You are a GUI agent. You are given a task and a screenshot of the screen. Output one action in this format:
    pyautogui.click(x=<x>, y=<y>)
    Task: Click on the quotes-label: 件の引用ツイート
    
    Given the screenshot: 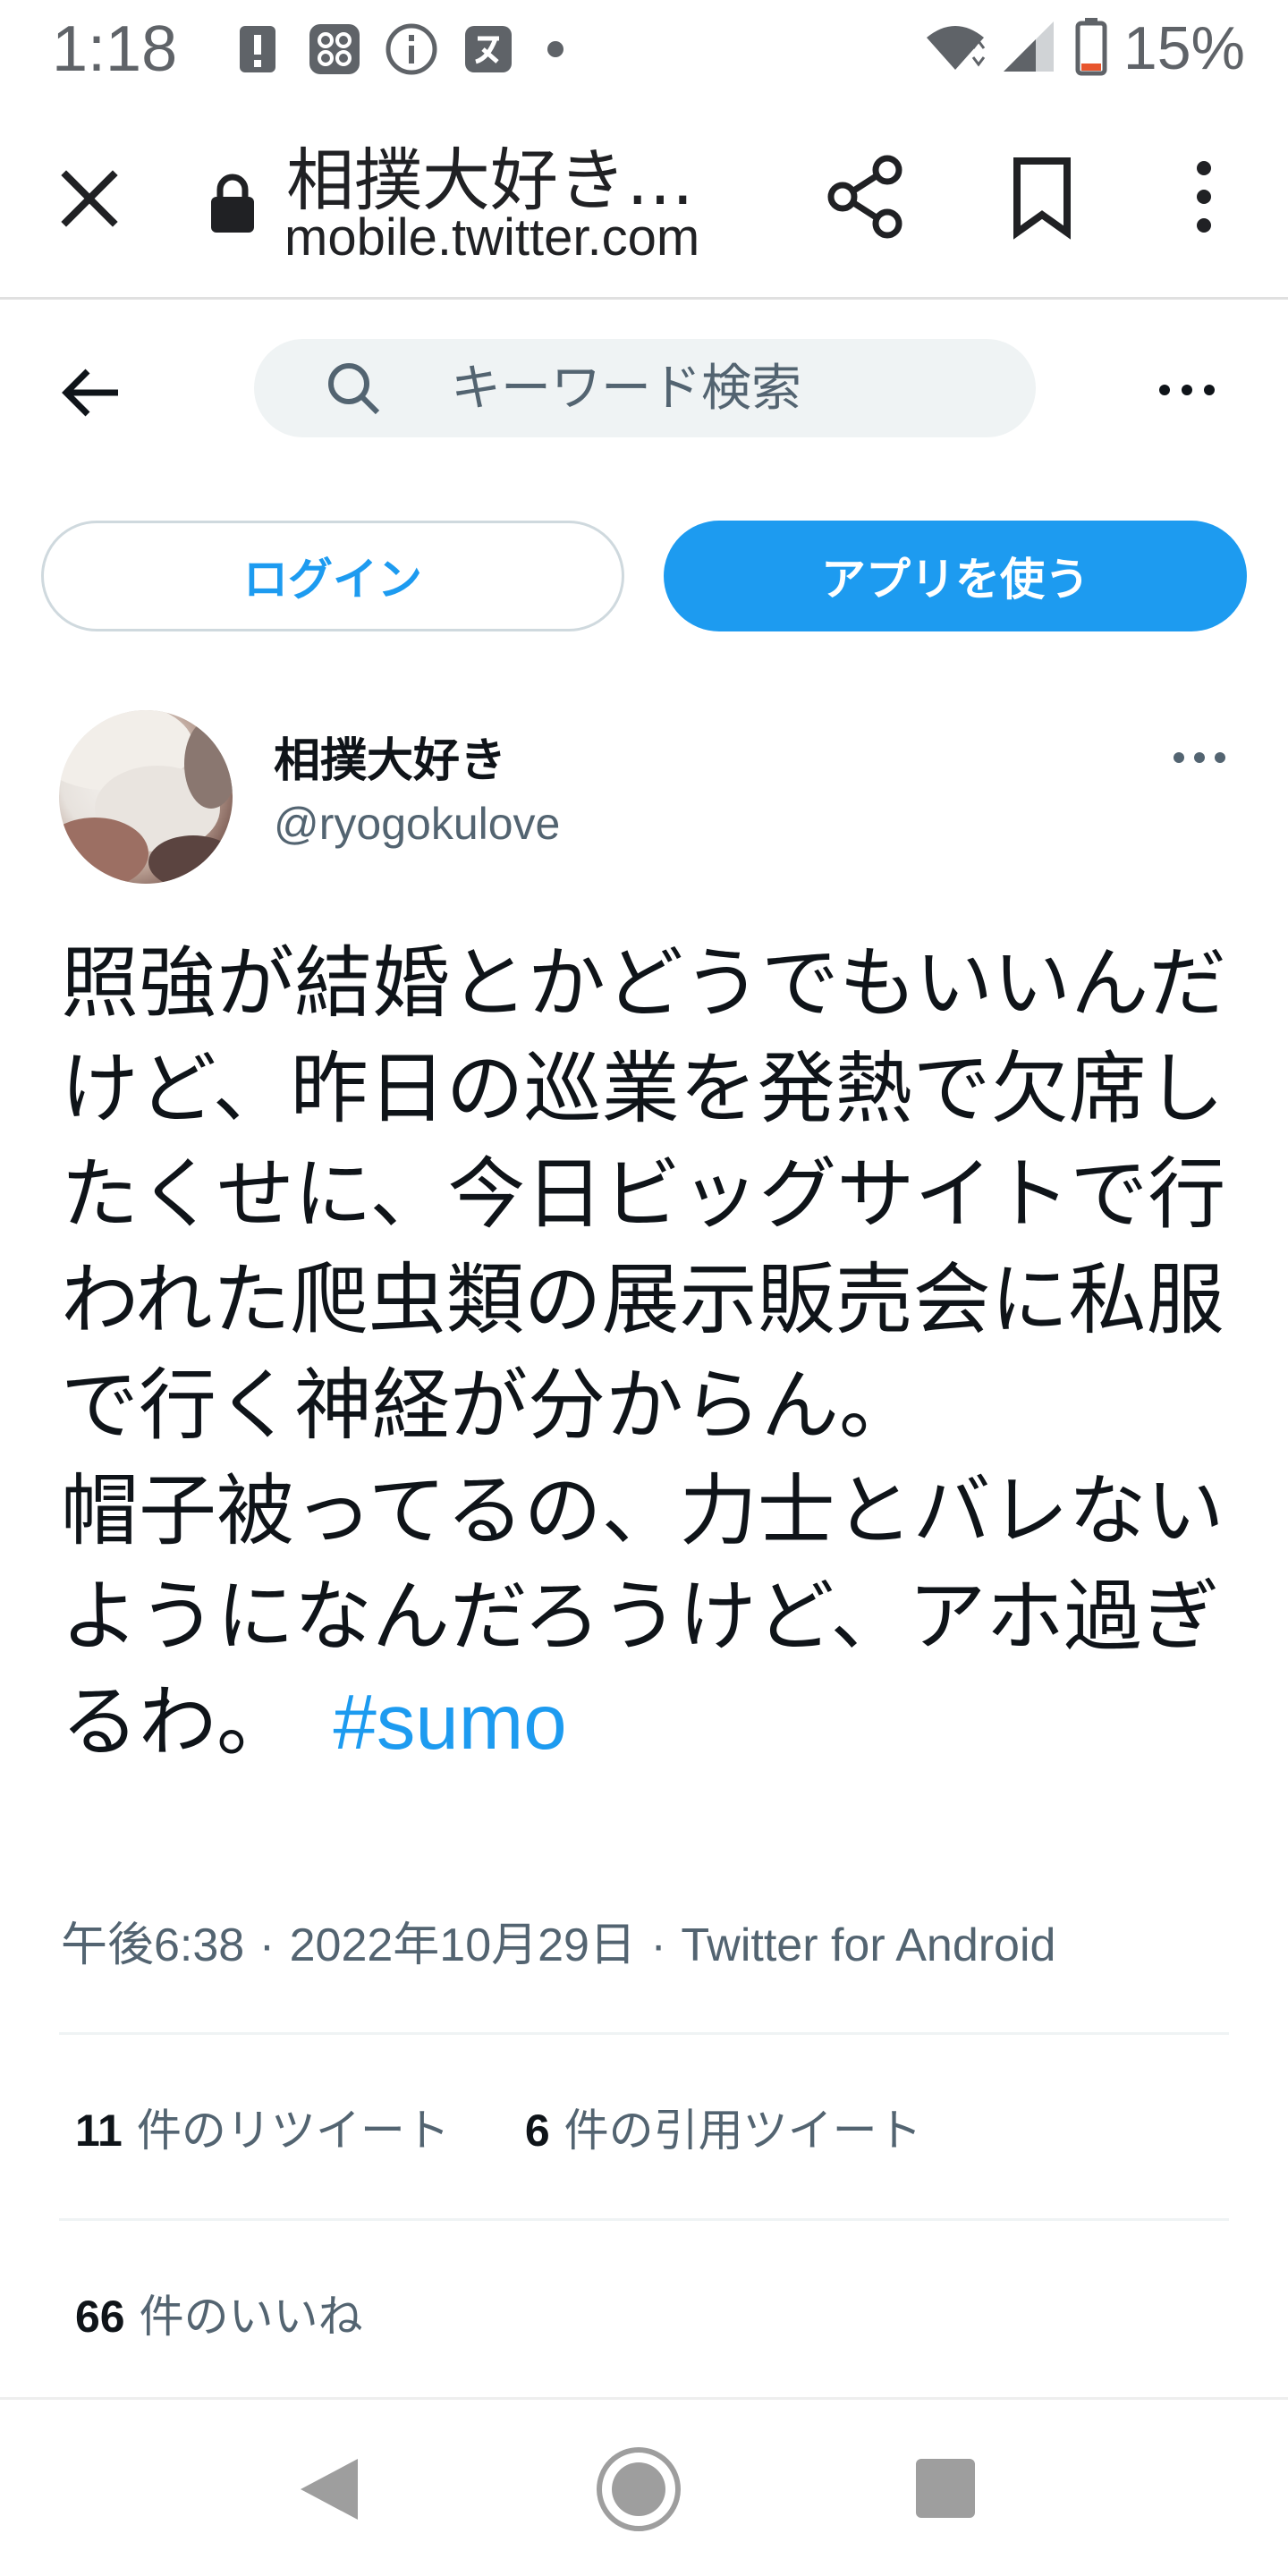 What is the action you would take?
    pyautogui.click(x=743, y=2131)
    